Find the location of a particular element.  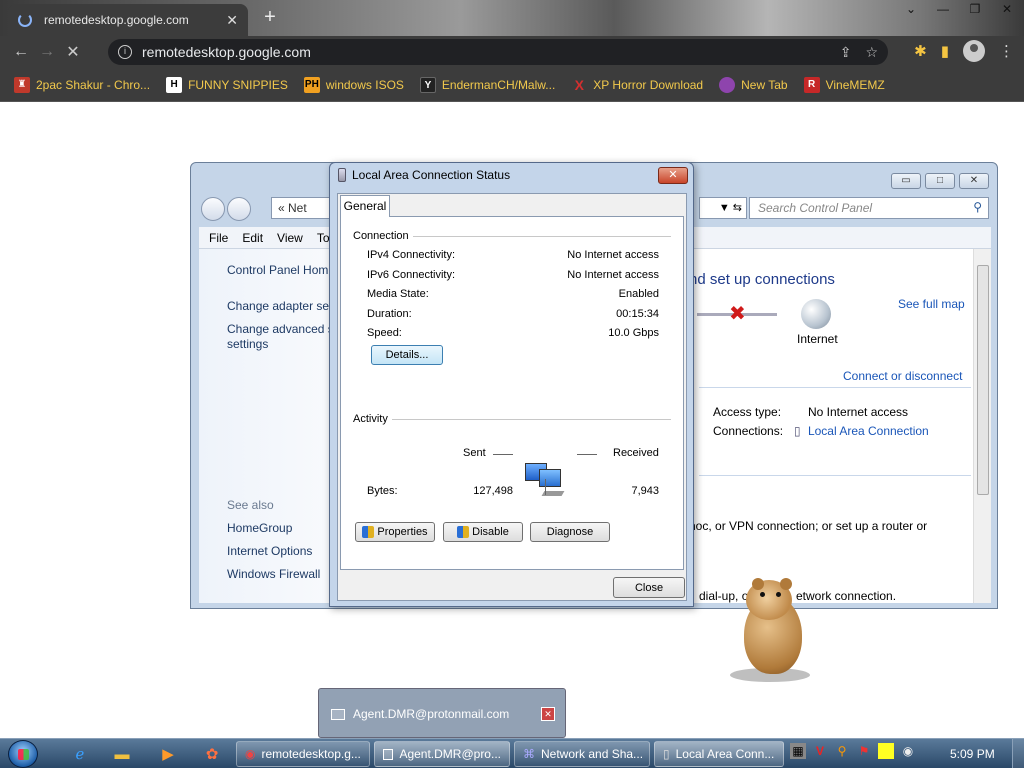

tray-yellow-icon is located at coordinates (886, 751).